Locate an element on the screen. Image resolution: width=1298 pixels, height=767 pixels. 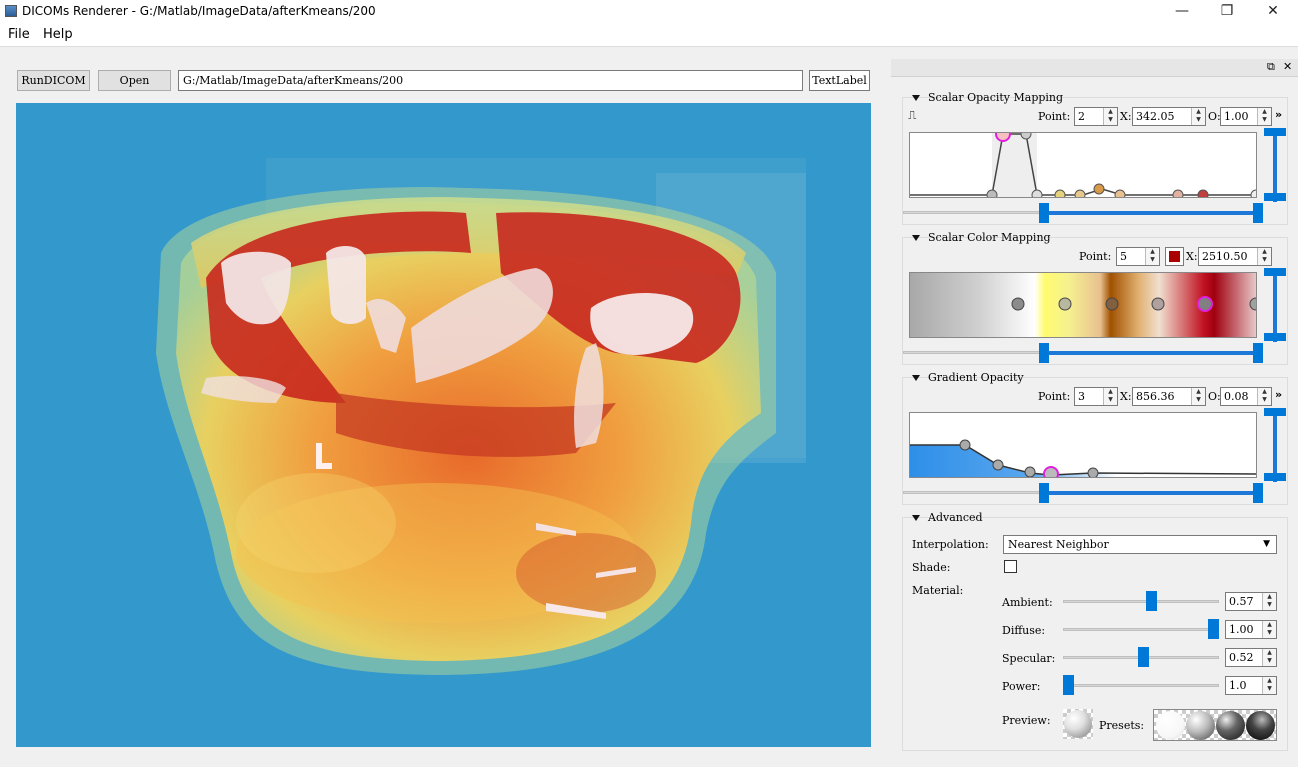
opacity-vertical-handle-bottom is located at coordinates (1275, 197).